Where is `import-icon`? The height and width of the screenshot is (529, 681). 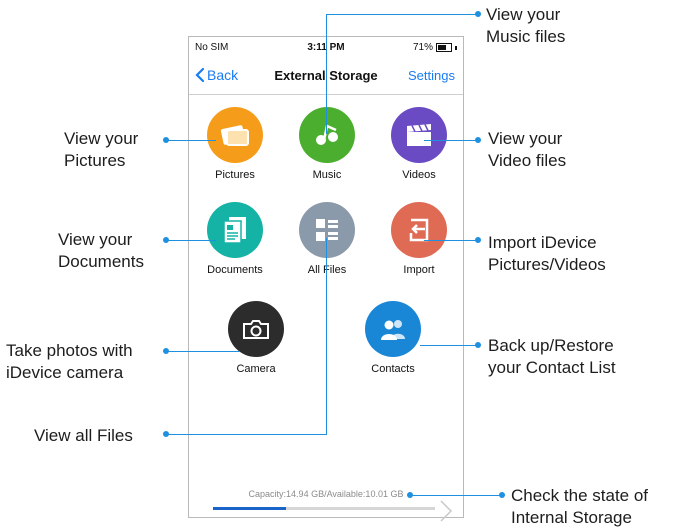
import-icon is located at coordinates (419, 230).